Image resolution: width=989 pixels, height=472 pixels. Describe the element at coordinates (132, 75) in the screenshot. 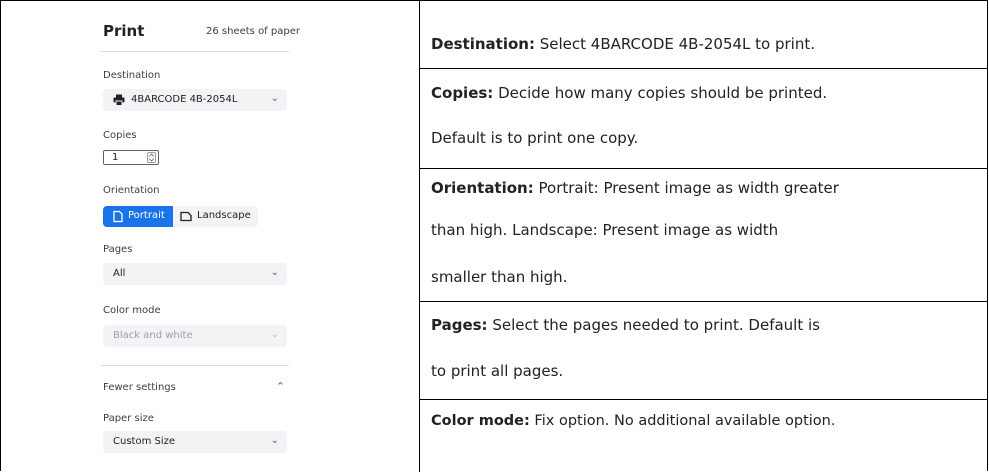

I see `destination-label: Destination` at that location.